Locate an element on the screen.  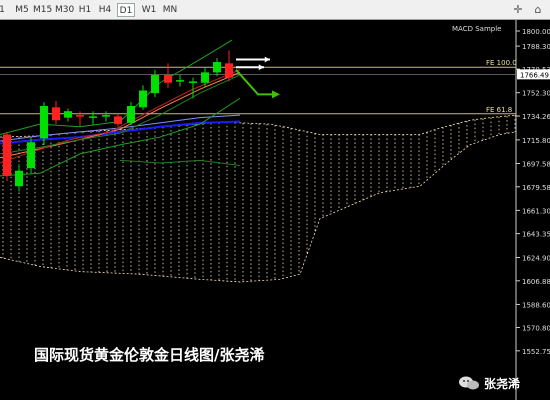
price-label: 1734.26 is located at coordinates (536, 117).